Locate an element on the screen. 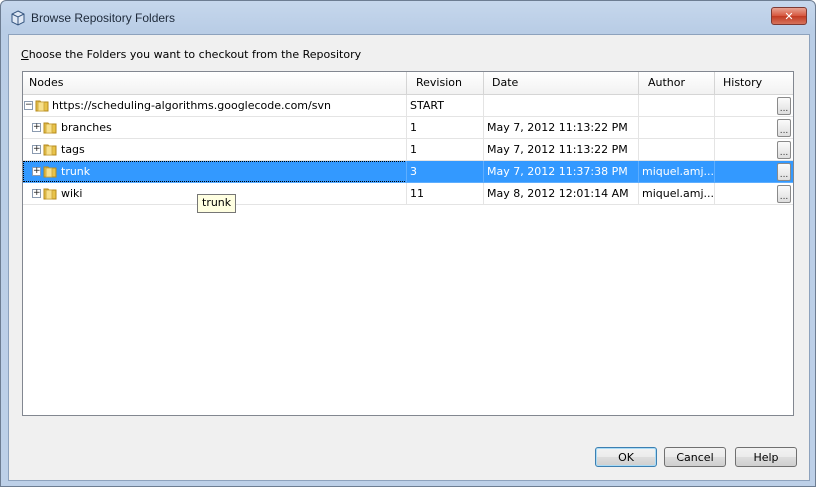 The width and height of the screenshot is (816, 487). table-header: Nodes Revision Date Author History is located at coordinates (408, 83).